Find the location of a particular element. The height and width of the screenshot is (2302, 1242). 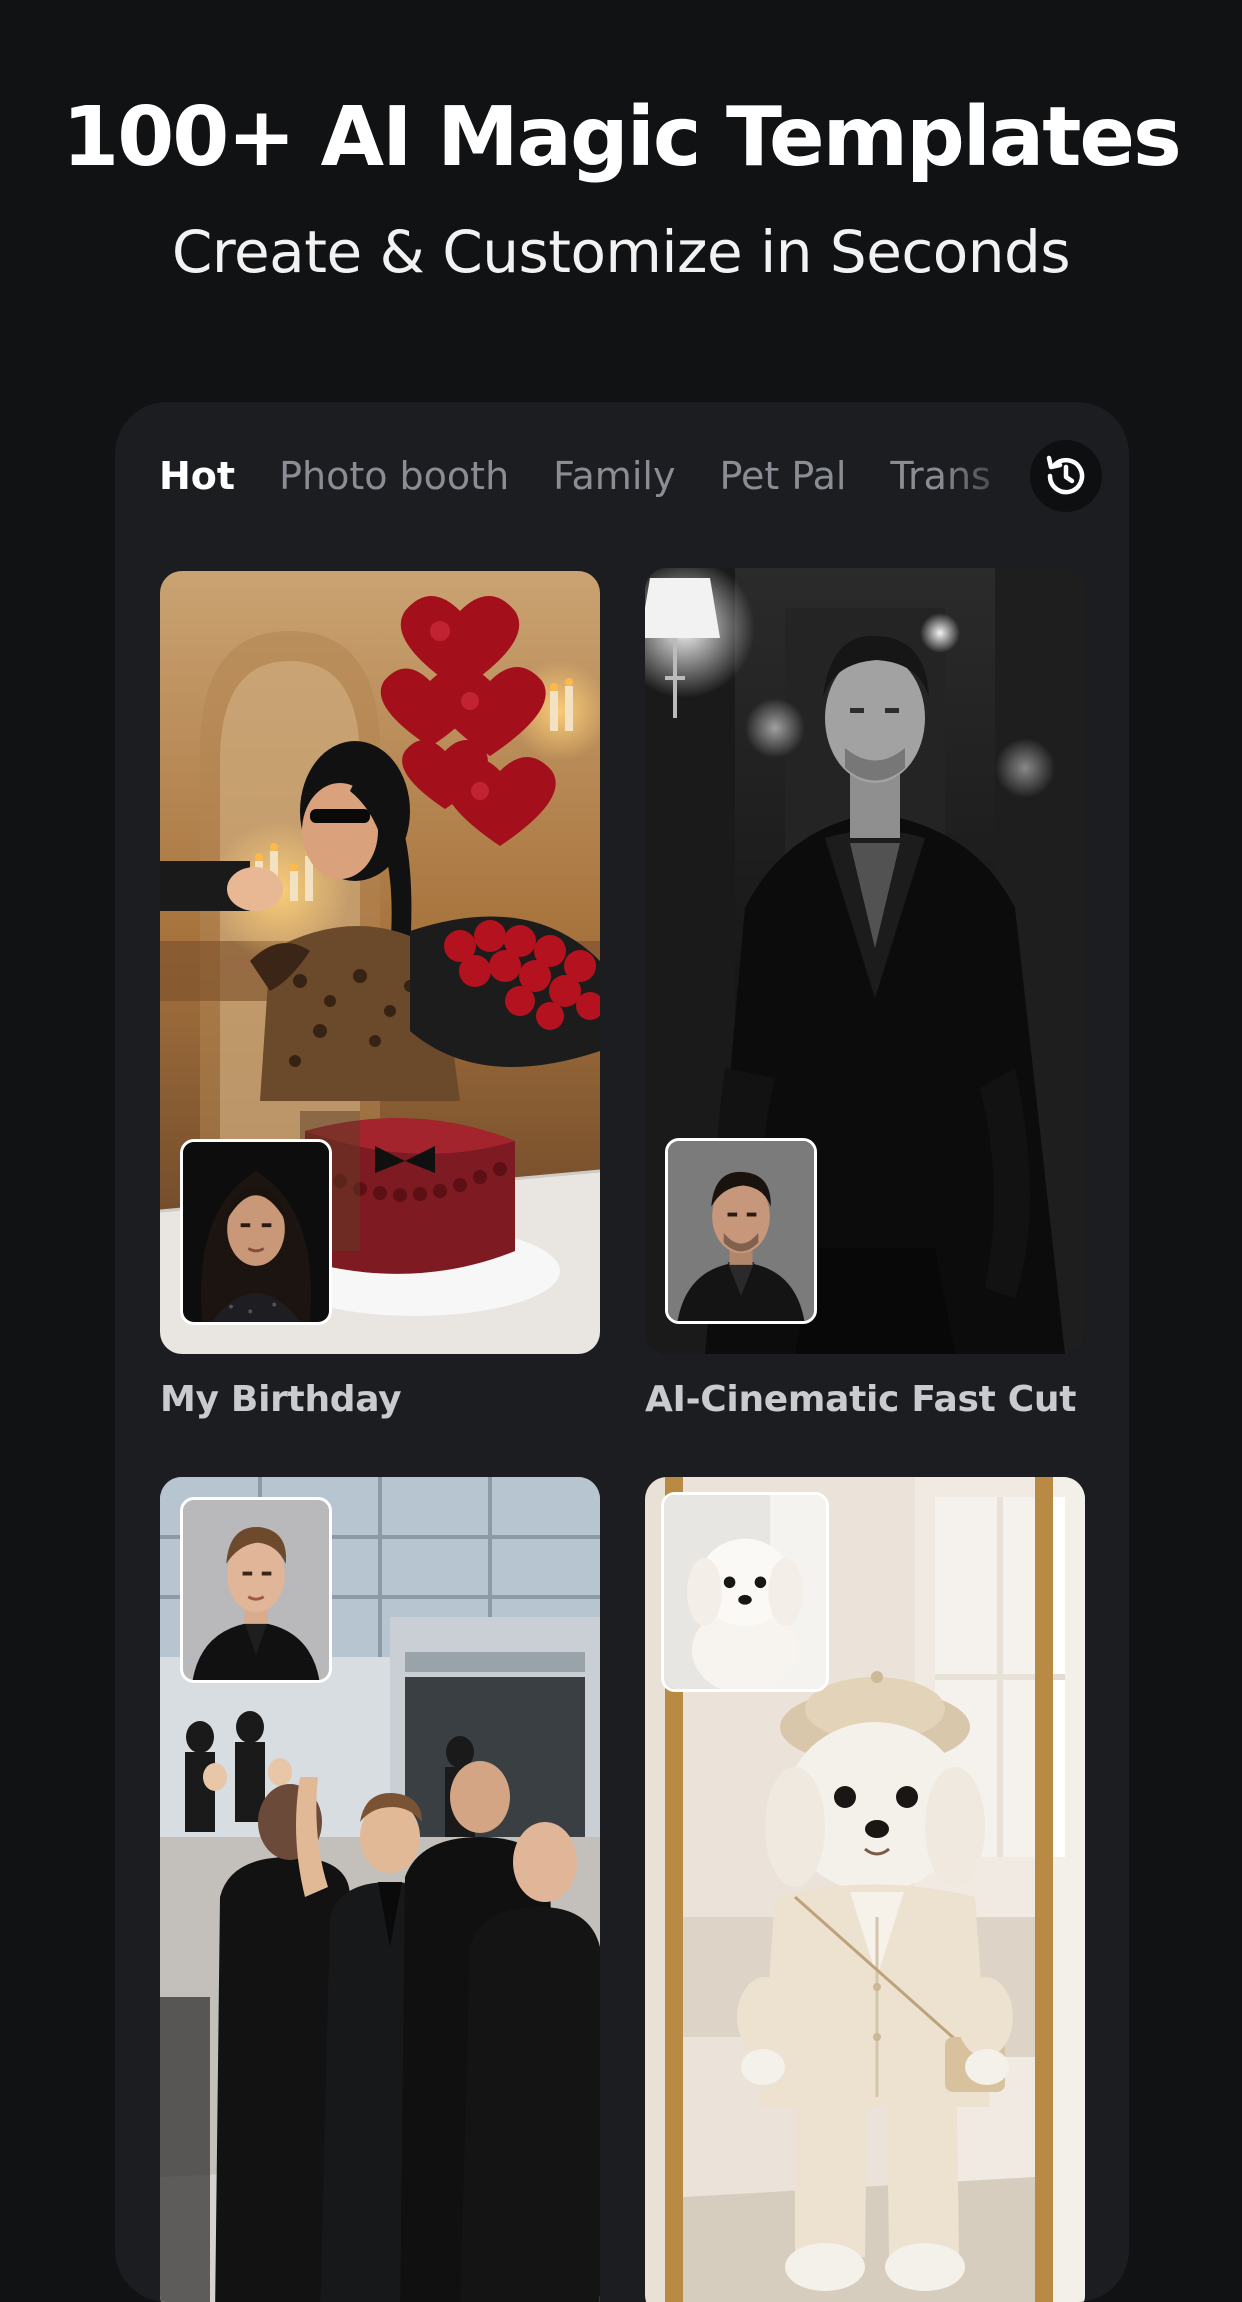

tab-pet-pal: Pet Pal is located at coordinates (782, 476).